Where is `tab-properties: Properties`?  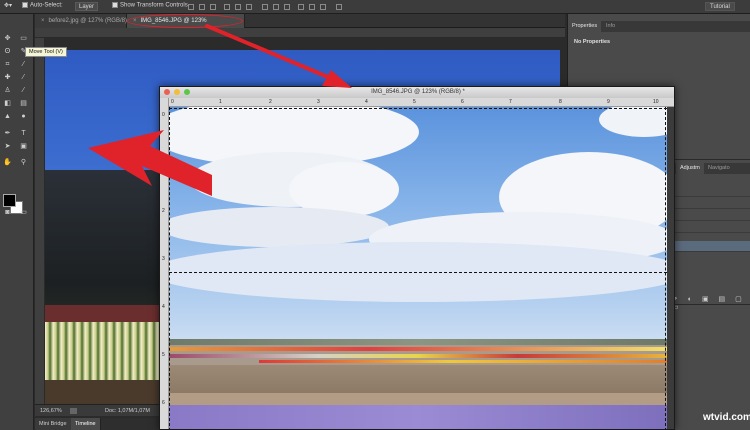 tab-properties: Properties is located at coordinates (585, 26).